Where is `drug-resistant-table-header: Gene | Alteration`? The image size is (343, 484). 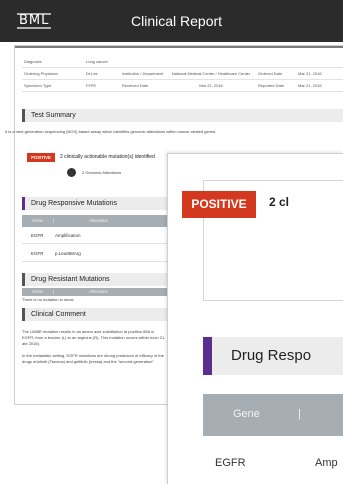
drug-resistant-table-header: Gene | Alteration is located at coordinates (94, 292).